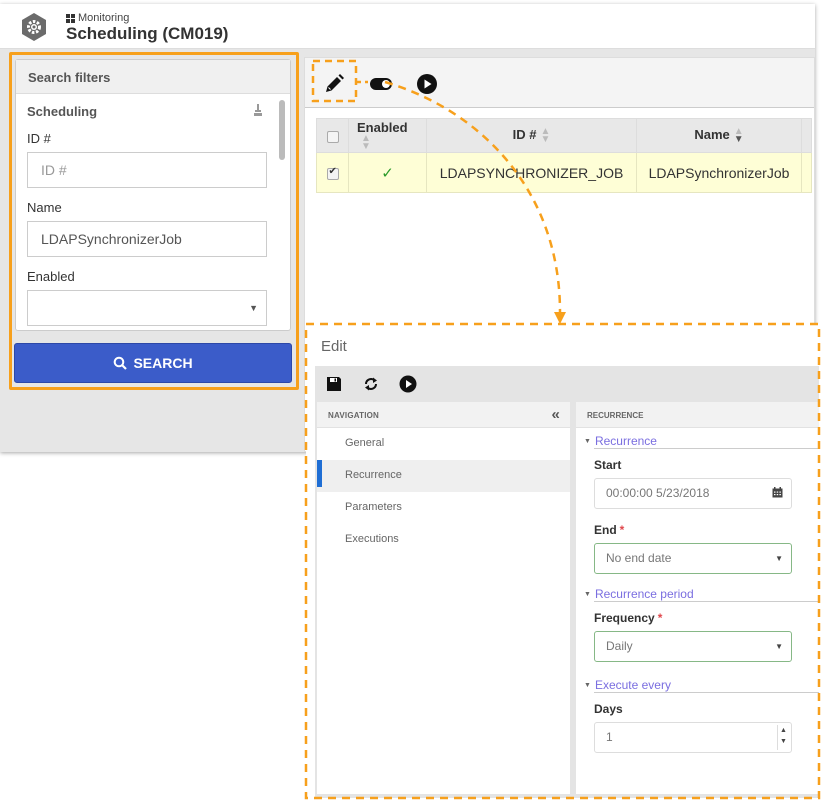 This screenshot has width=829, height=801. What do you see at coordinates (147, 33) in the screenshot?
I see `page-title: Scheduling (CM019)` at bounding box center [147, 33].